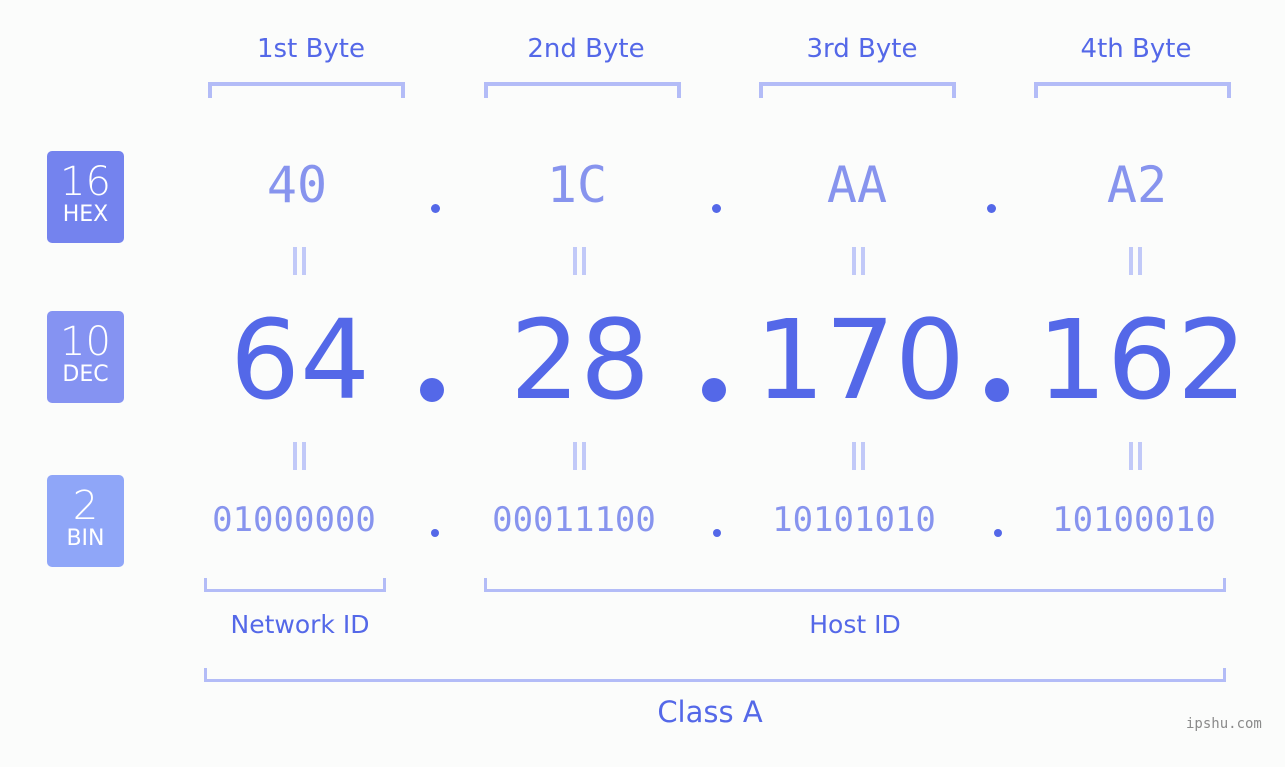  Describe the element at coordinates (85, 506) in the screenshot. I see `bin-base: 2` at that location.